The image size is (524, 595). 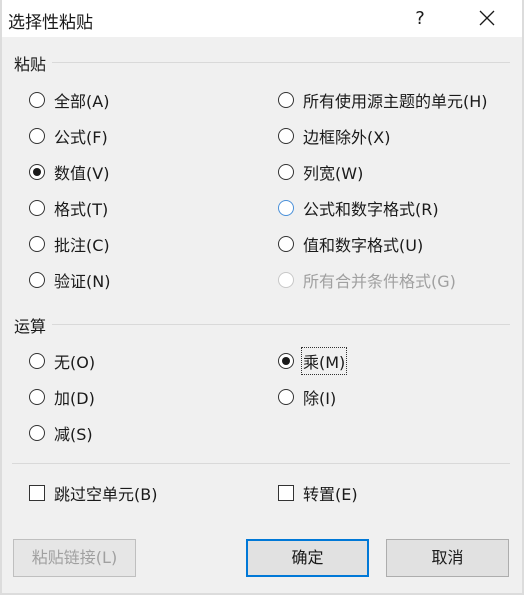 I want to click on close-button, so click(x=487, y=18).